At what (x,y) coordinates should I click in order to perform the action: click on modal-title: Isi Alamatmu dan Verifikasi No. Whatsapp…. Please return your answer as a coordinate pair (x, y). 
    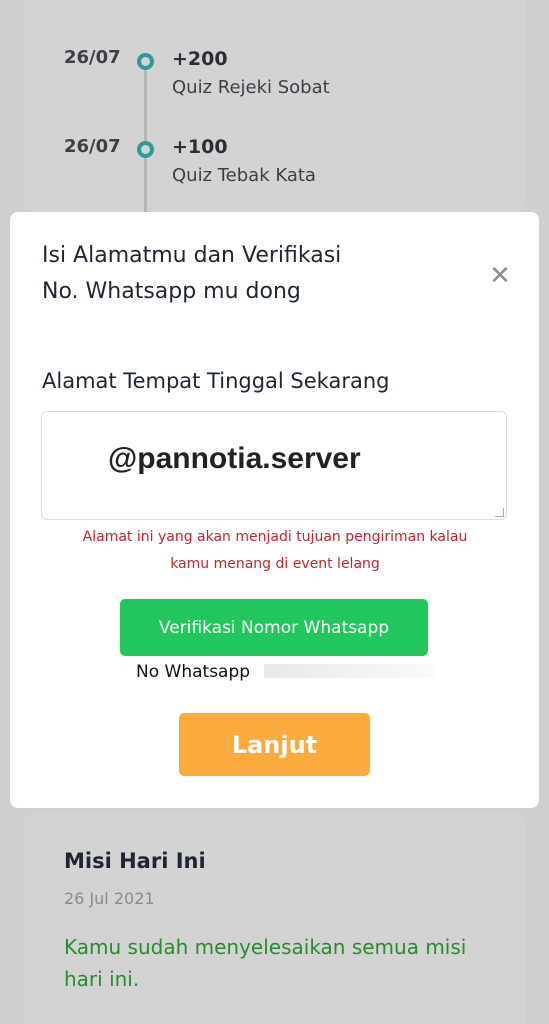
    Looking at the image, I should click on (242, 274).